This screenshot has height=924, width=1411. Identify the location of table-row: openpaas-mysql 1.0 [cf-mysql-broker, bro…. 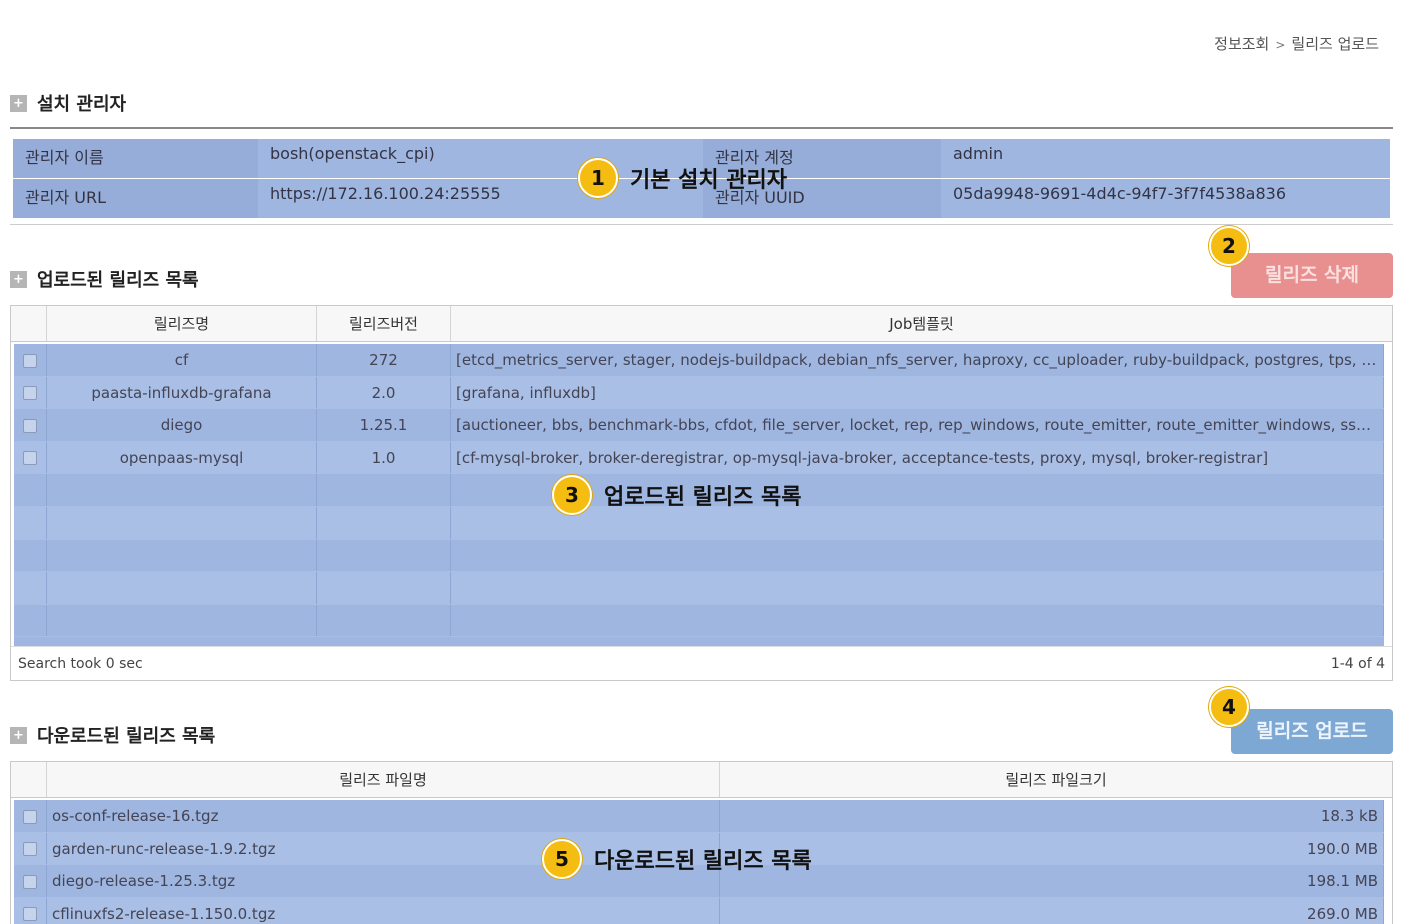
(699, 458).